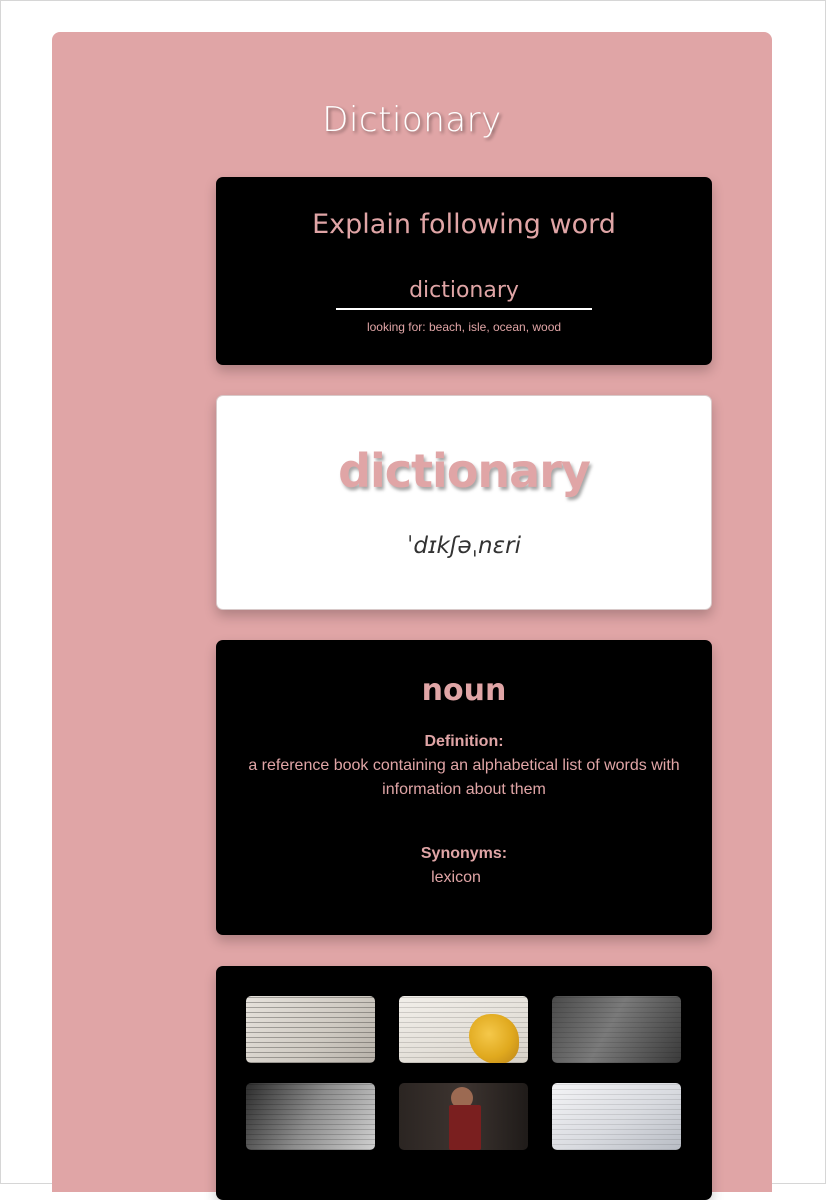 The height and width of the screenshot is (1200, 826). Describe the element at coordinates (310, 1116) in the screenshot. I see `dictionary-closeup-photo` at that location.